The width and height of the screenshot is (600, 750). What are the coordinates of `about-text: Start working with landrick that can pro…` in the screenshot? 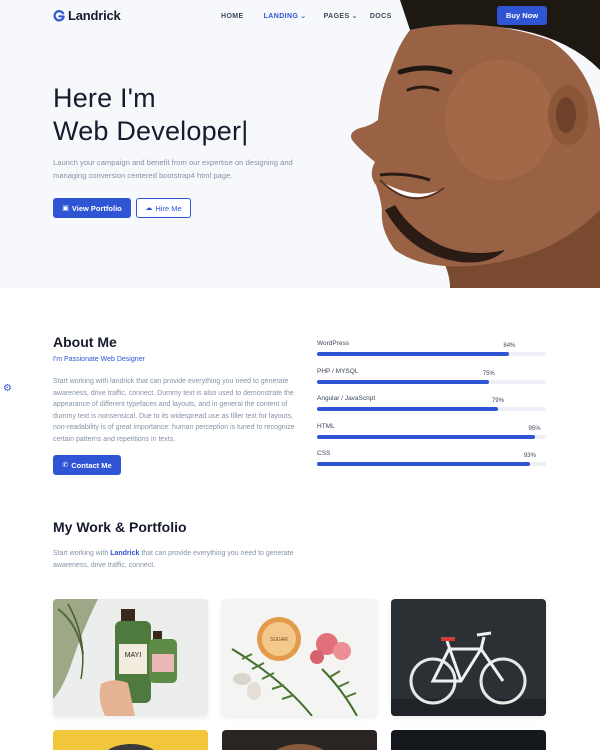 It's located at (174, 410).